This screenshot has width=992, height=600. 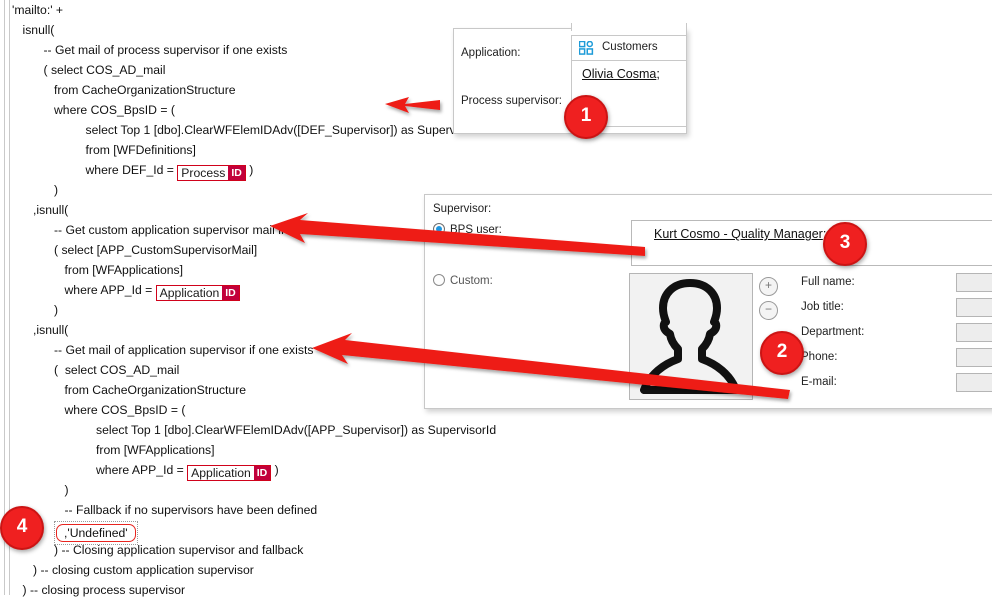 I want to click on process-supervisor-label: Process supervisor:, so click(x=511, y=101).